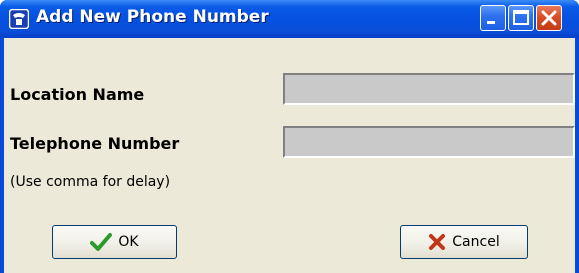  Describe the element at coordinates (101, 242) in the screenshot. I see `checkmark-icon` at that location.